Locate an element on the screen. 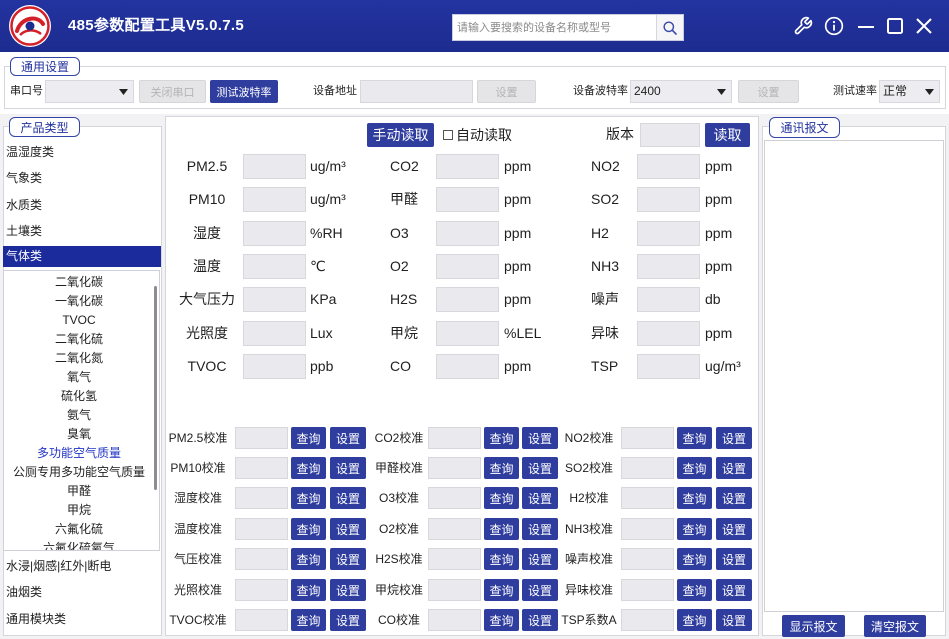  odor-calibration-field is located at coordinates (647, 590).